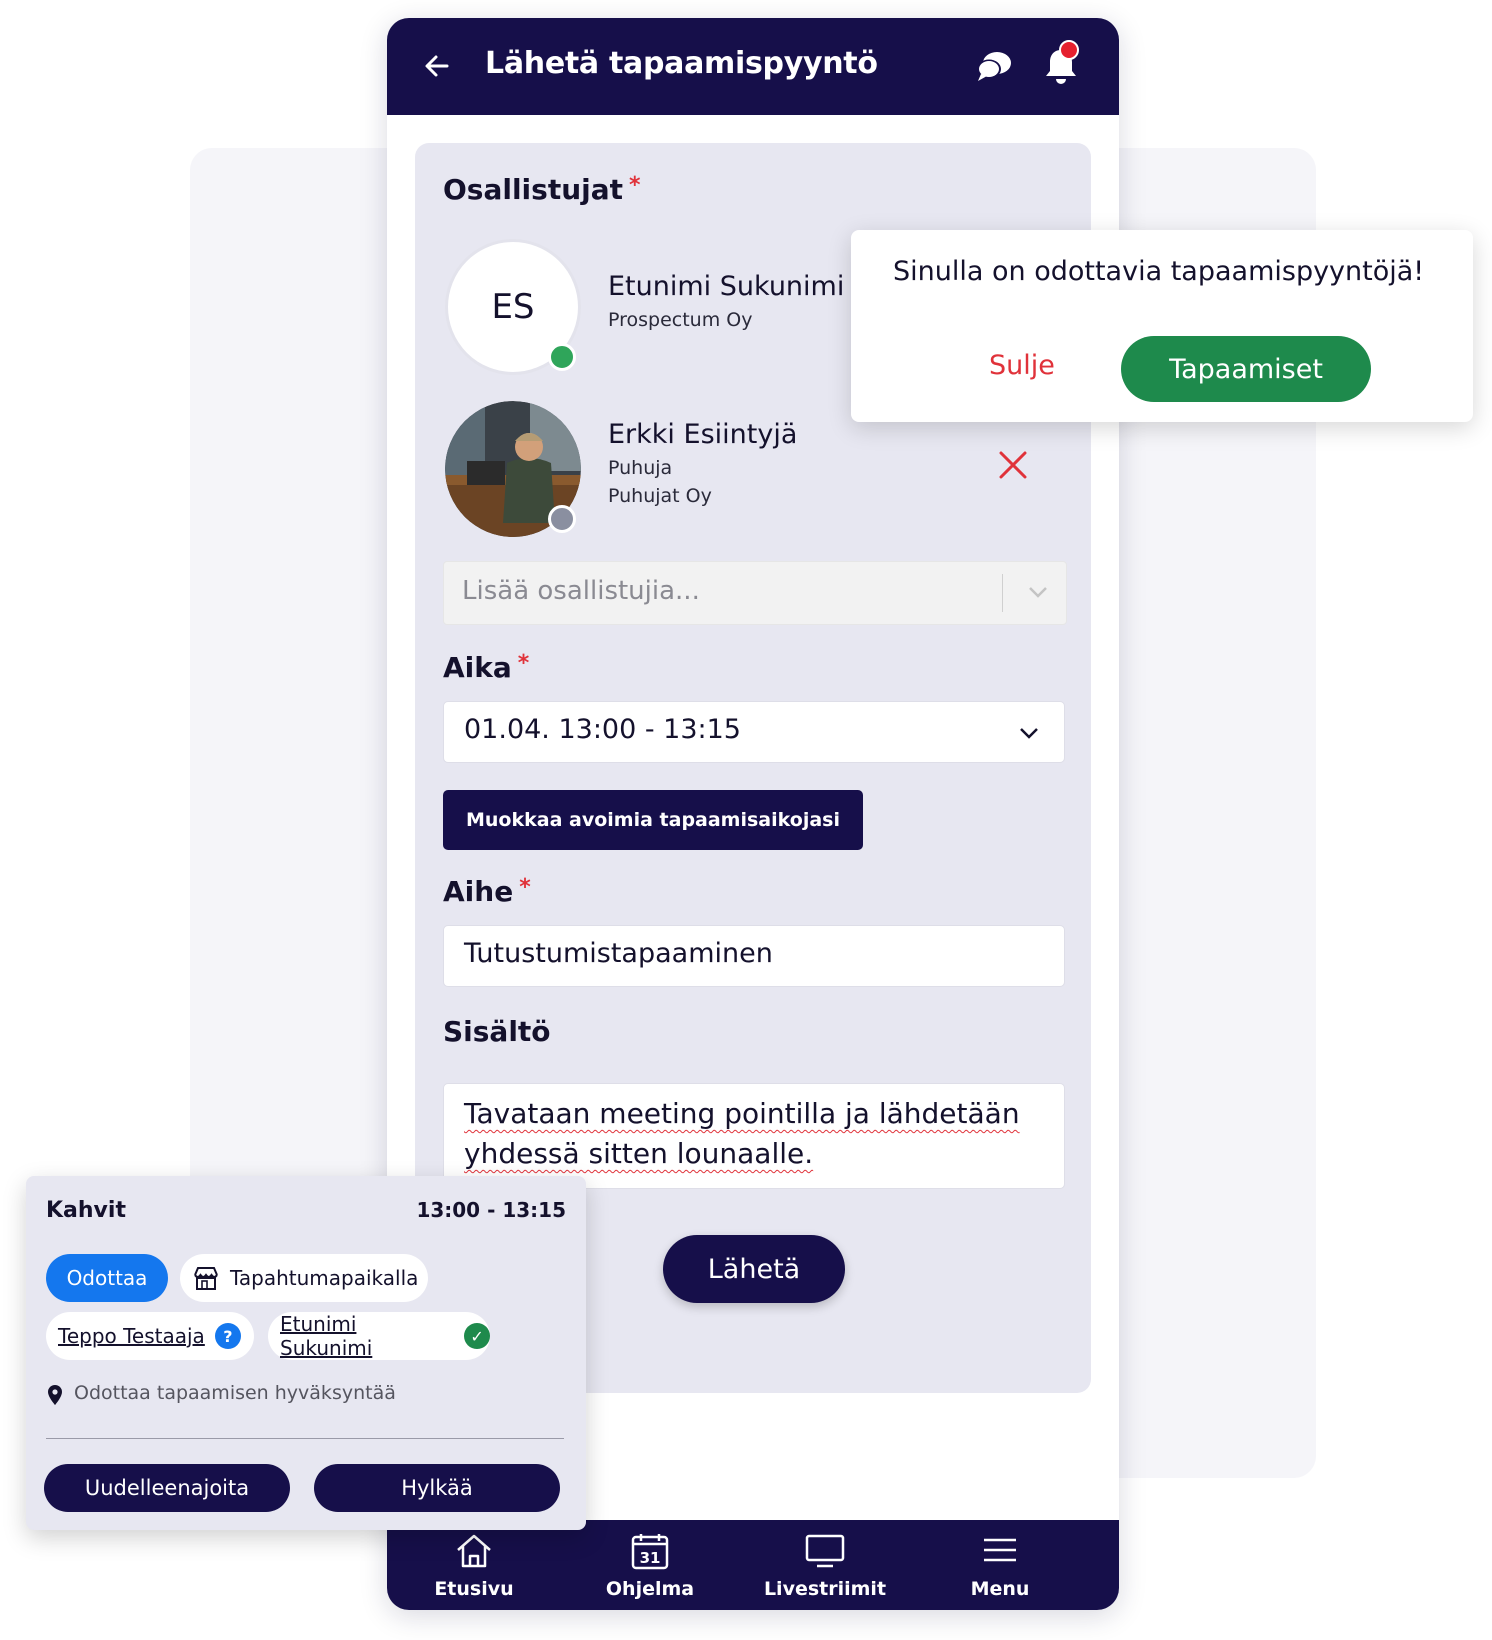  I want to click on participant-company: Puhujat Oy, so click(660, 496).